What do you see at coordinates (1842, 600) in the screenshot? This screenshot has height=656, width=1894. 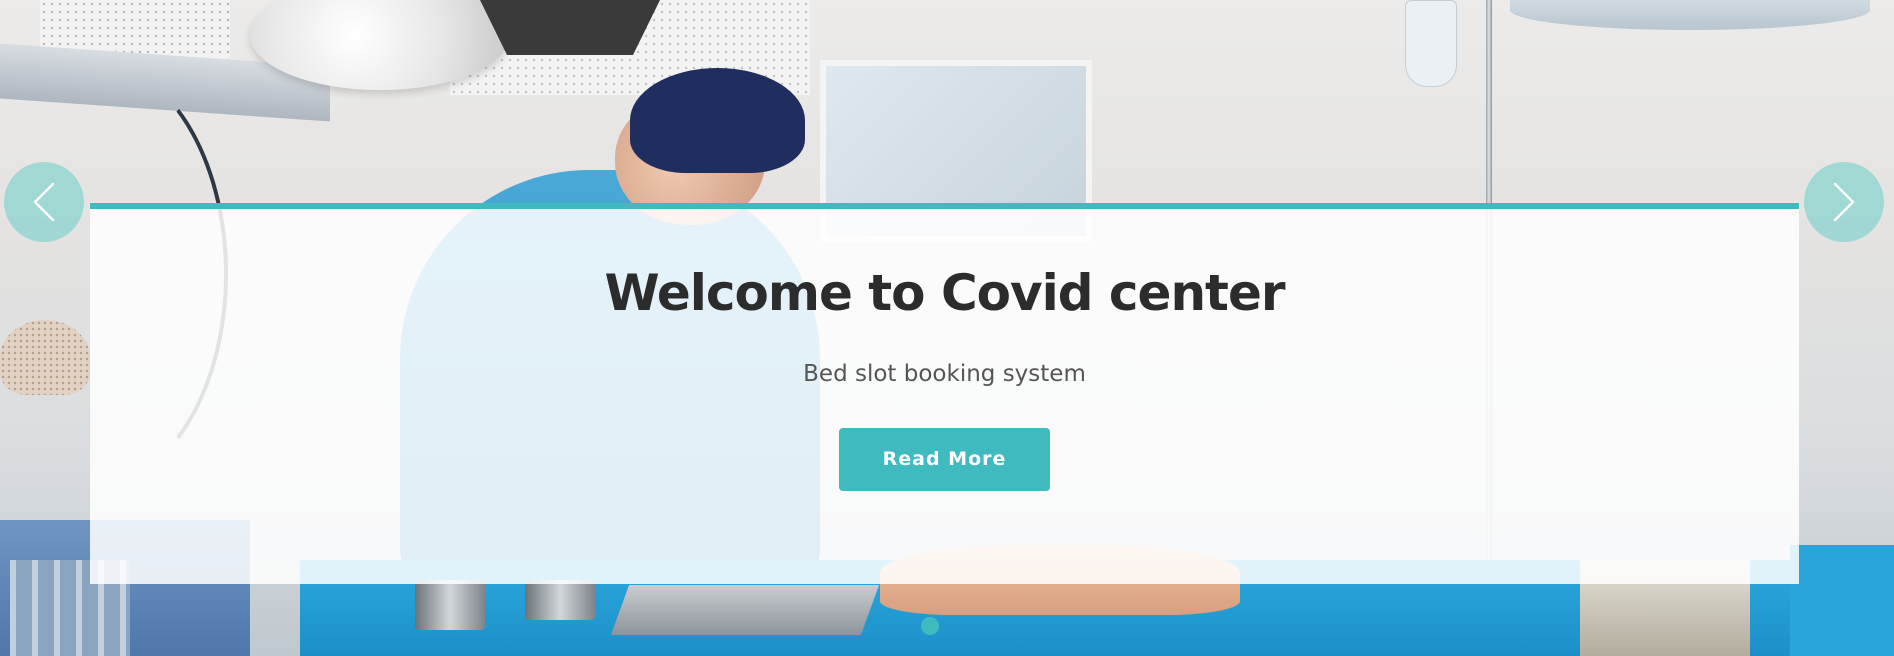 I see `surgical-drape` at bounding box center [1842, 600].